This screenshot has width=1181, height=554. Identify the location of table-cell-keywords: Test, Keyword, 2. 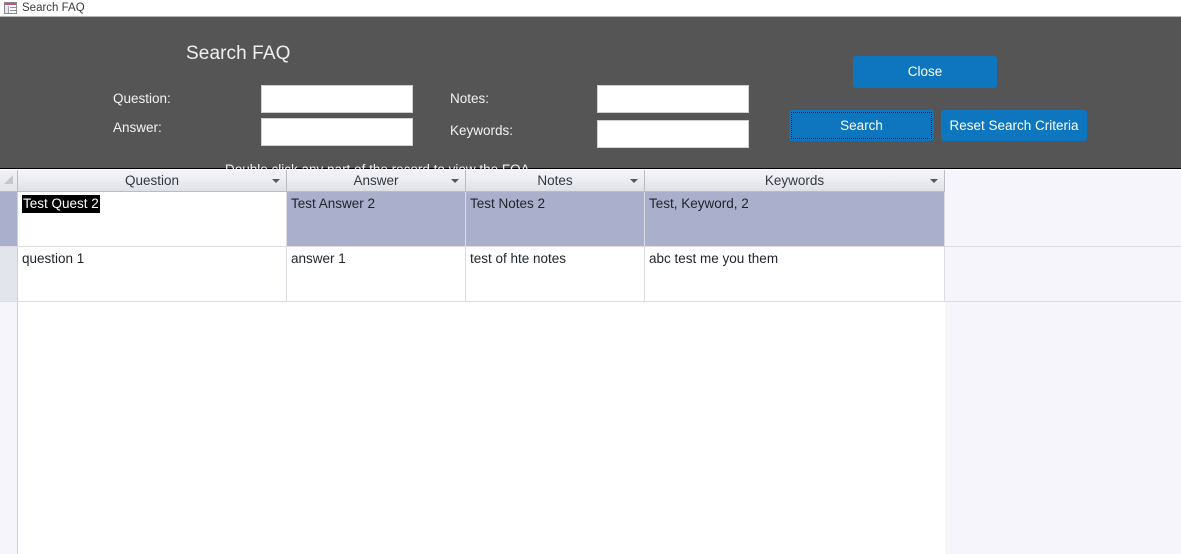
(795, 219).